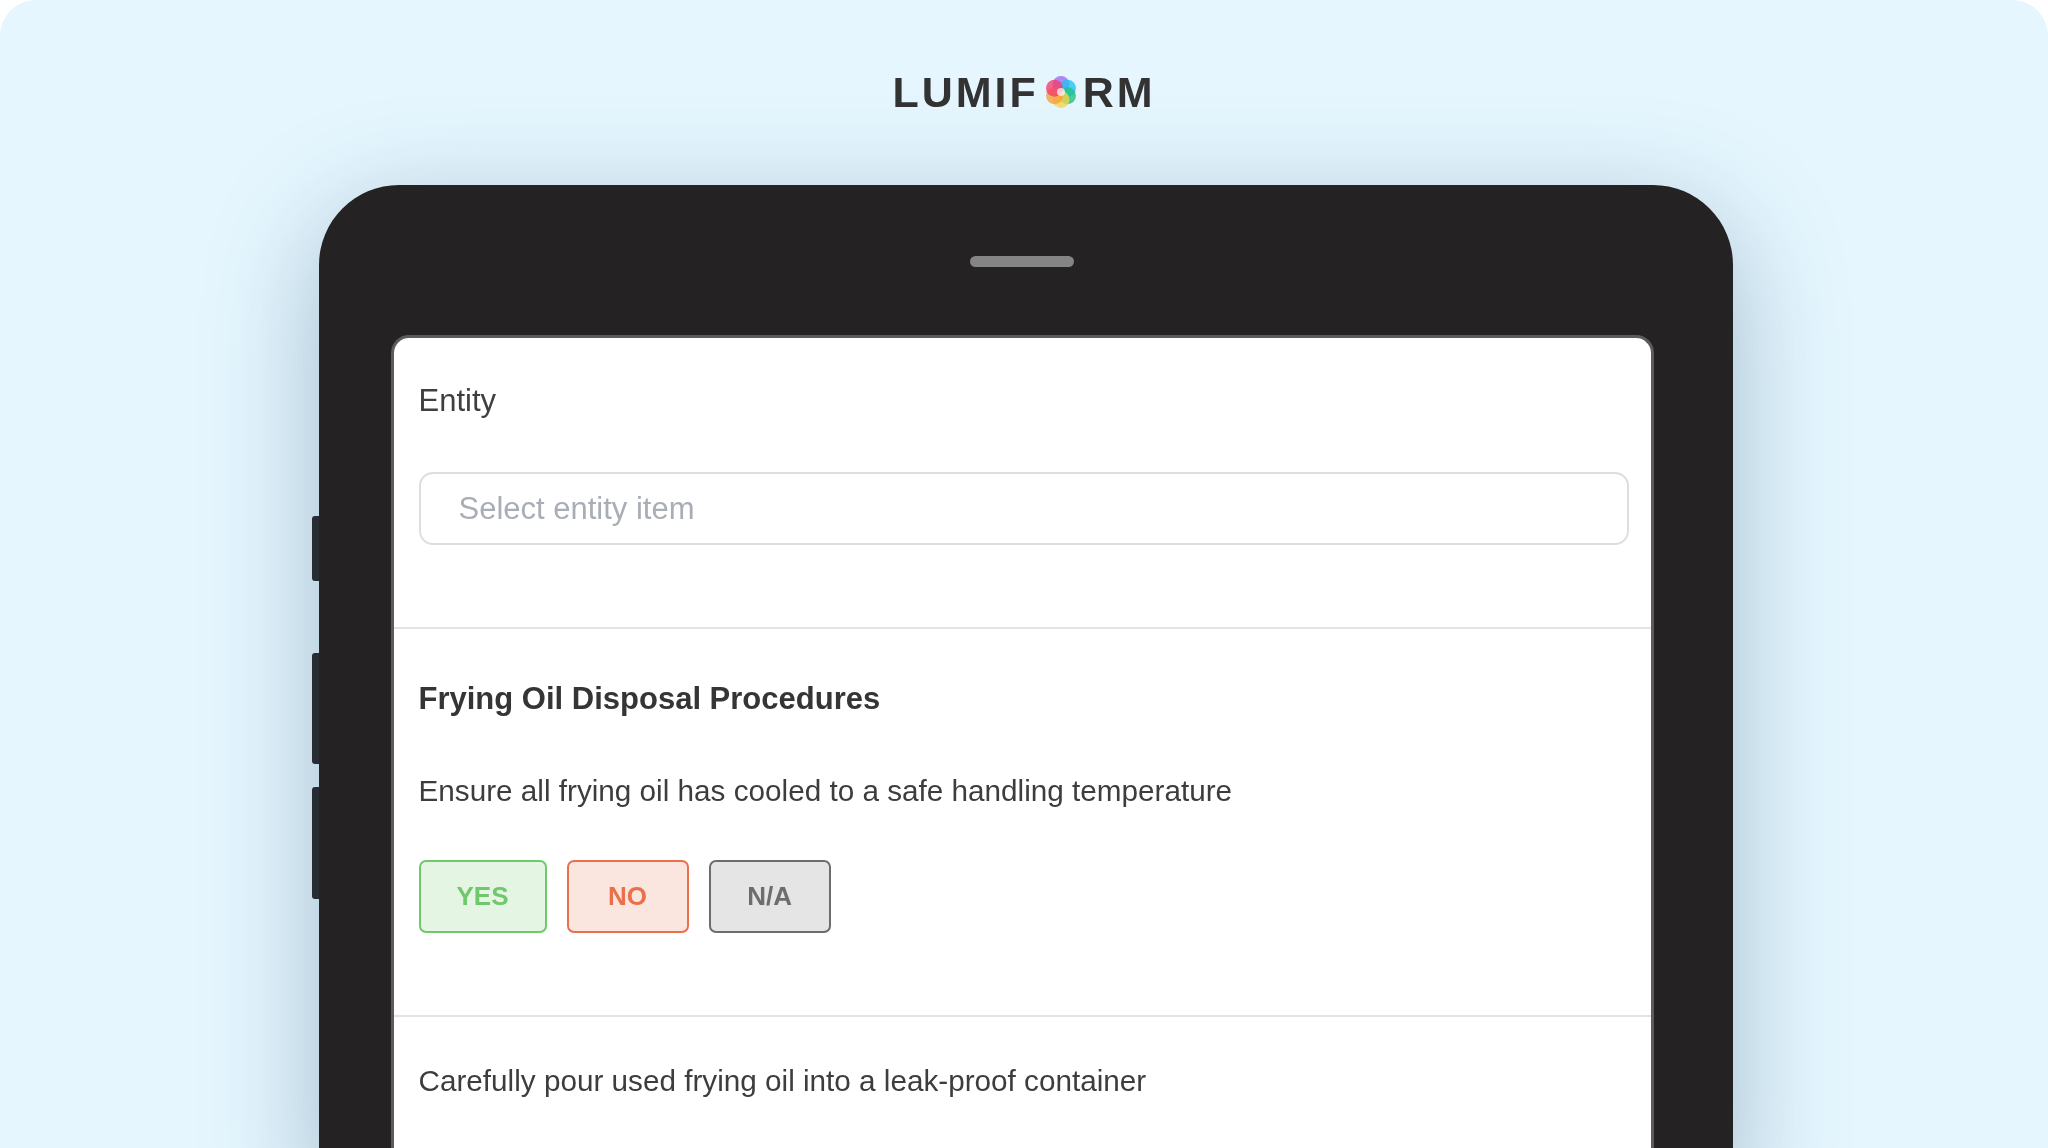  What do you see at coordinates (457, 400) in the screenshot?
I see `field-label: Entity` at bounding box center [457, 400].